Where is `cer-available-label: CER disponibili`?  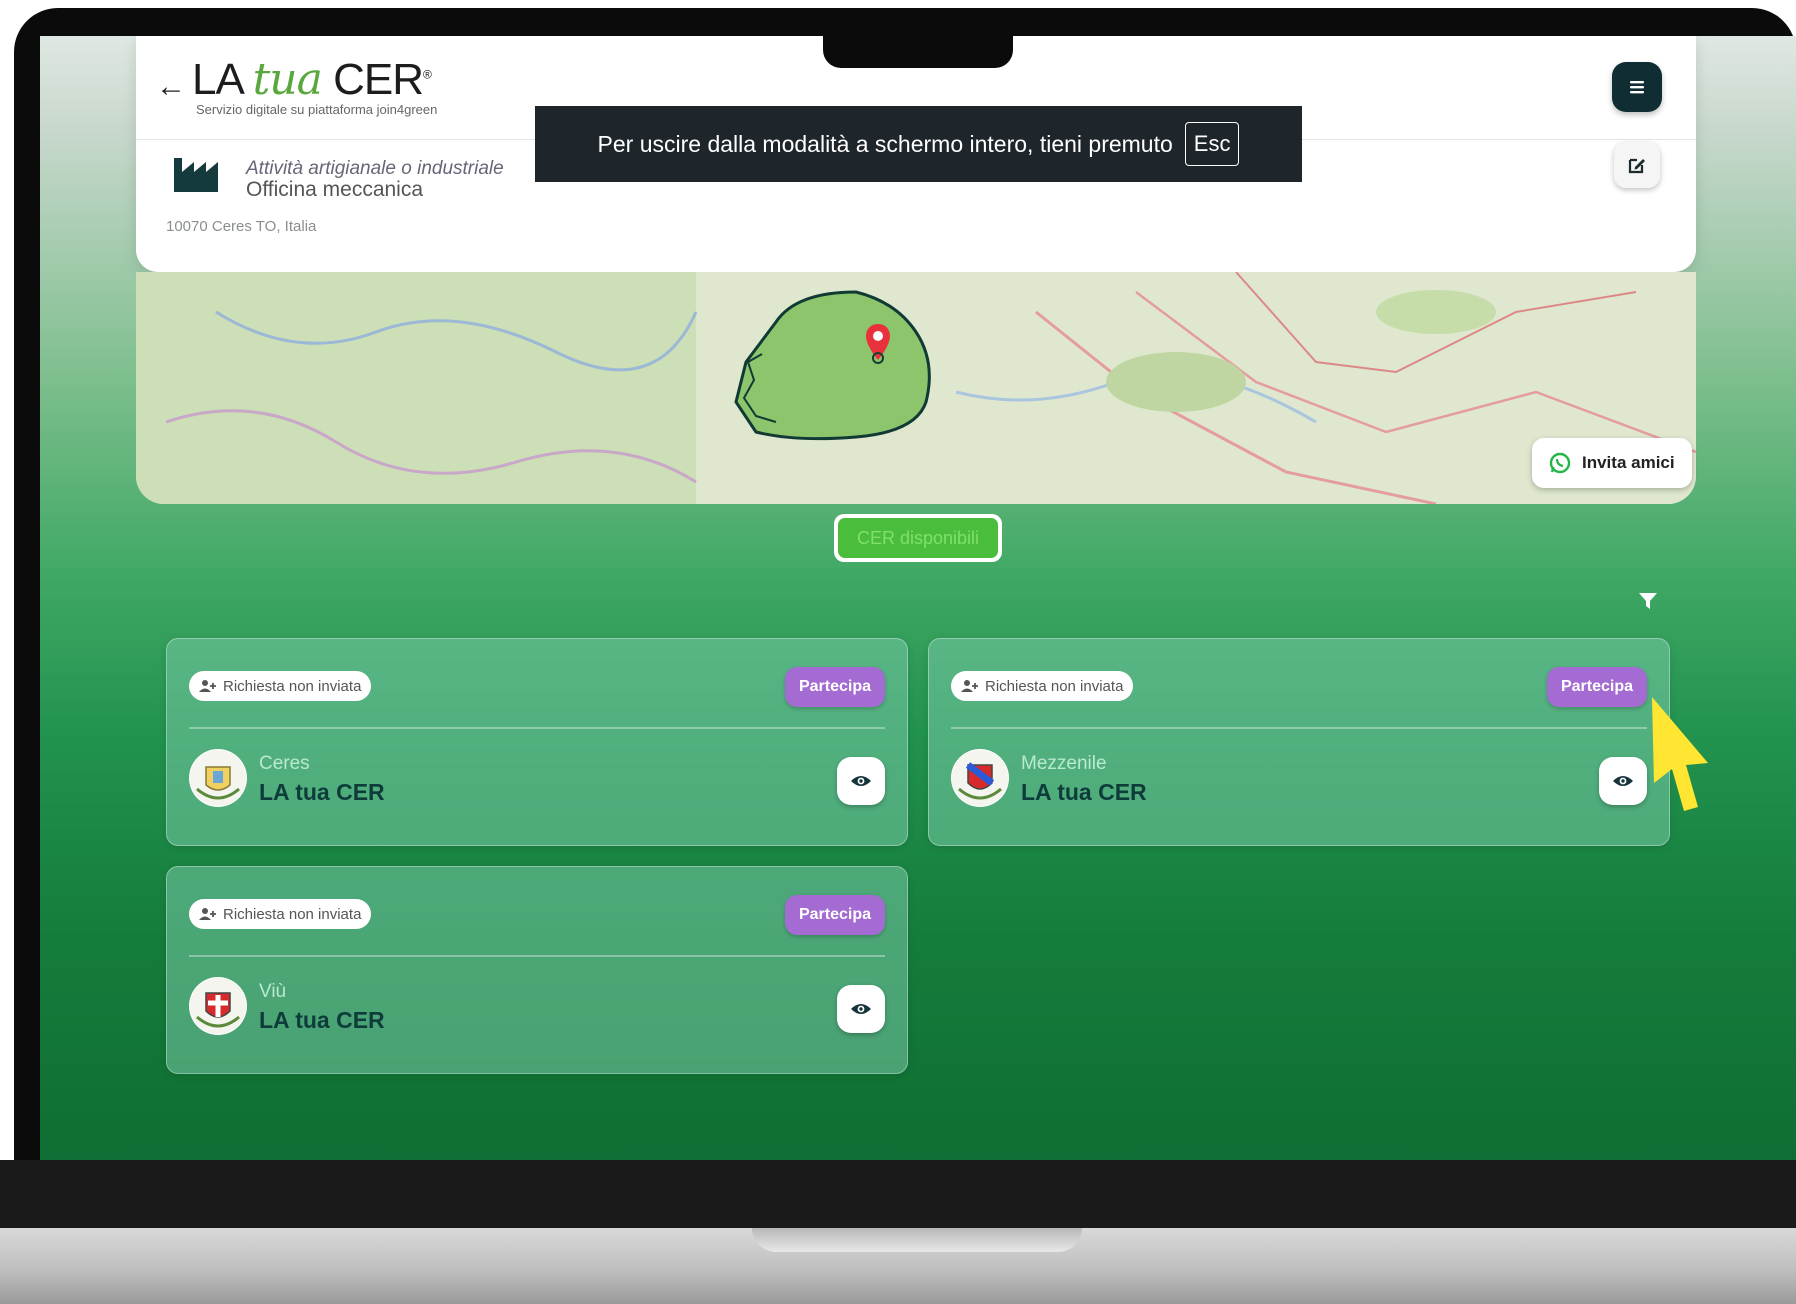
cer-available-label: CER disponibili is located at coordinates (918, 538).